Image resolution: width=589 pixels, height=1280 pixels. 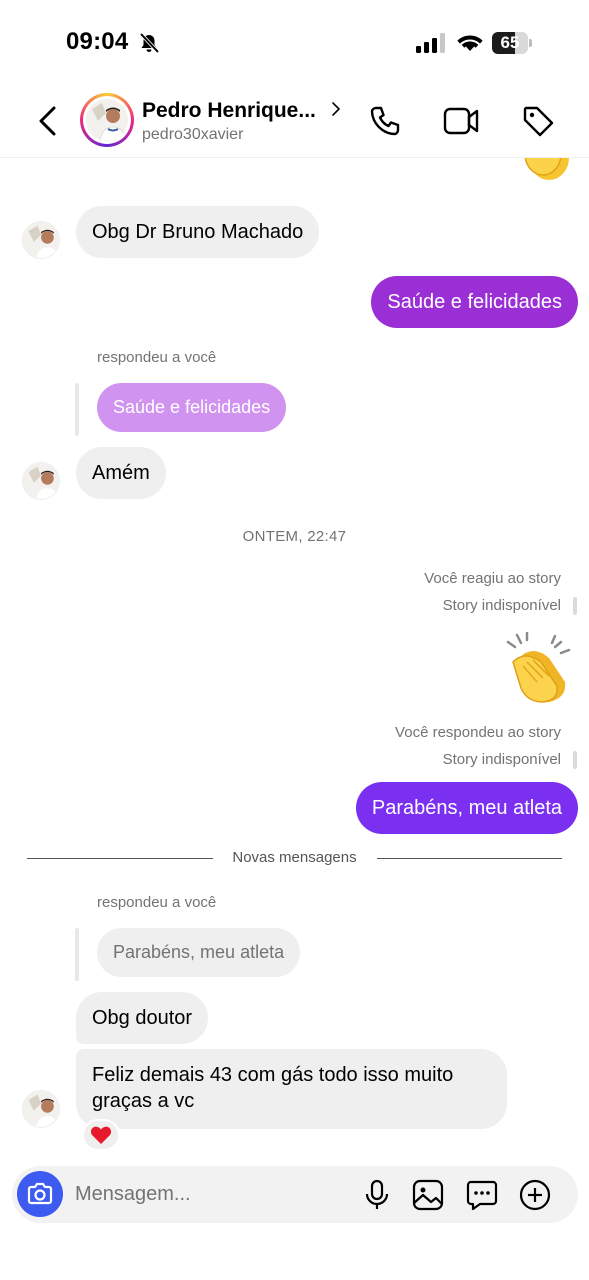 I want to click on incoming-message: Amém, so click(x=121, y=473).